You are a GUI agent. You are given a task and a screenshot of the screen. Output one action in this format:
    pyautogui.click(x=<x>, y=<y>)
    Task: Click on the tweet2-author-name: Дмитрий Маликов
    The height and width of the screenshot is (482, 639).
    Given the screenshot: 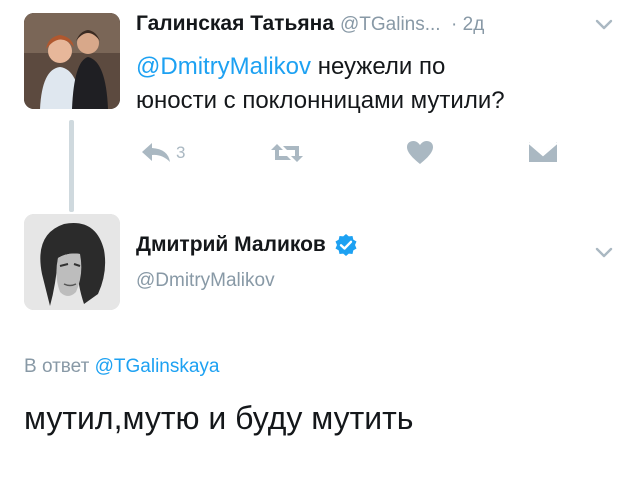 What is the action you would take?
    pyautogui.click(x=231, y=245)
    